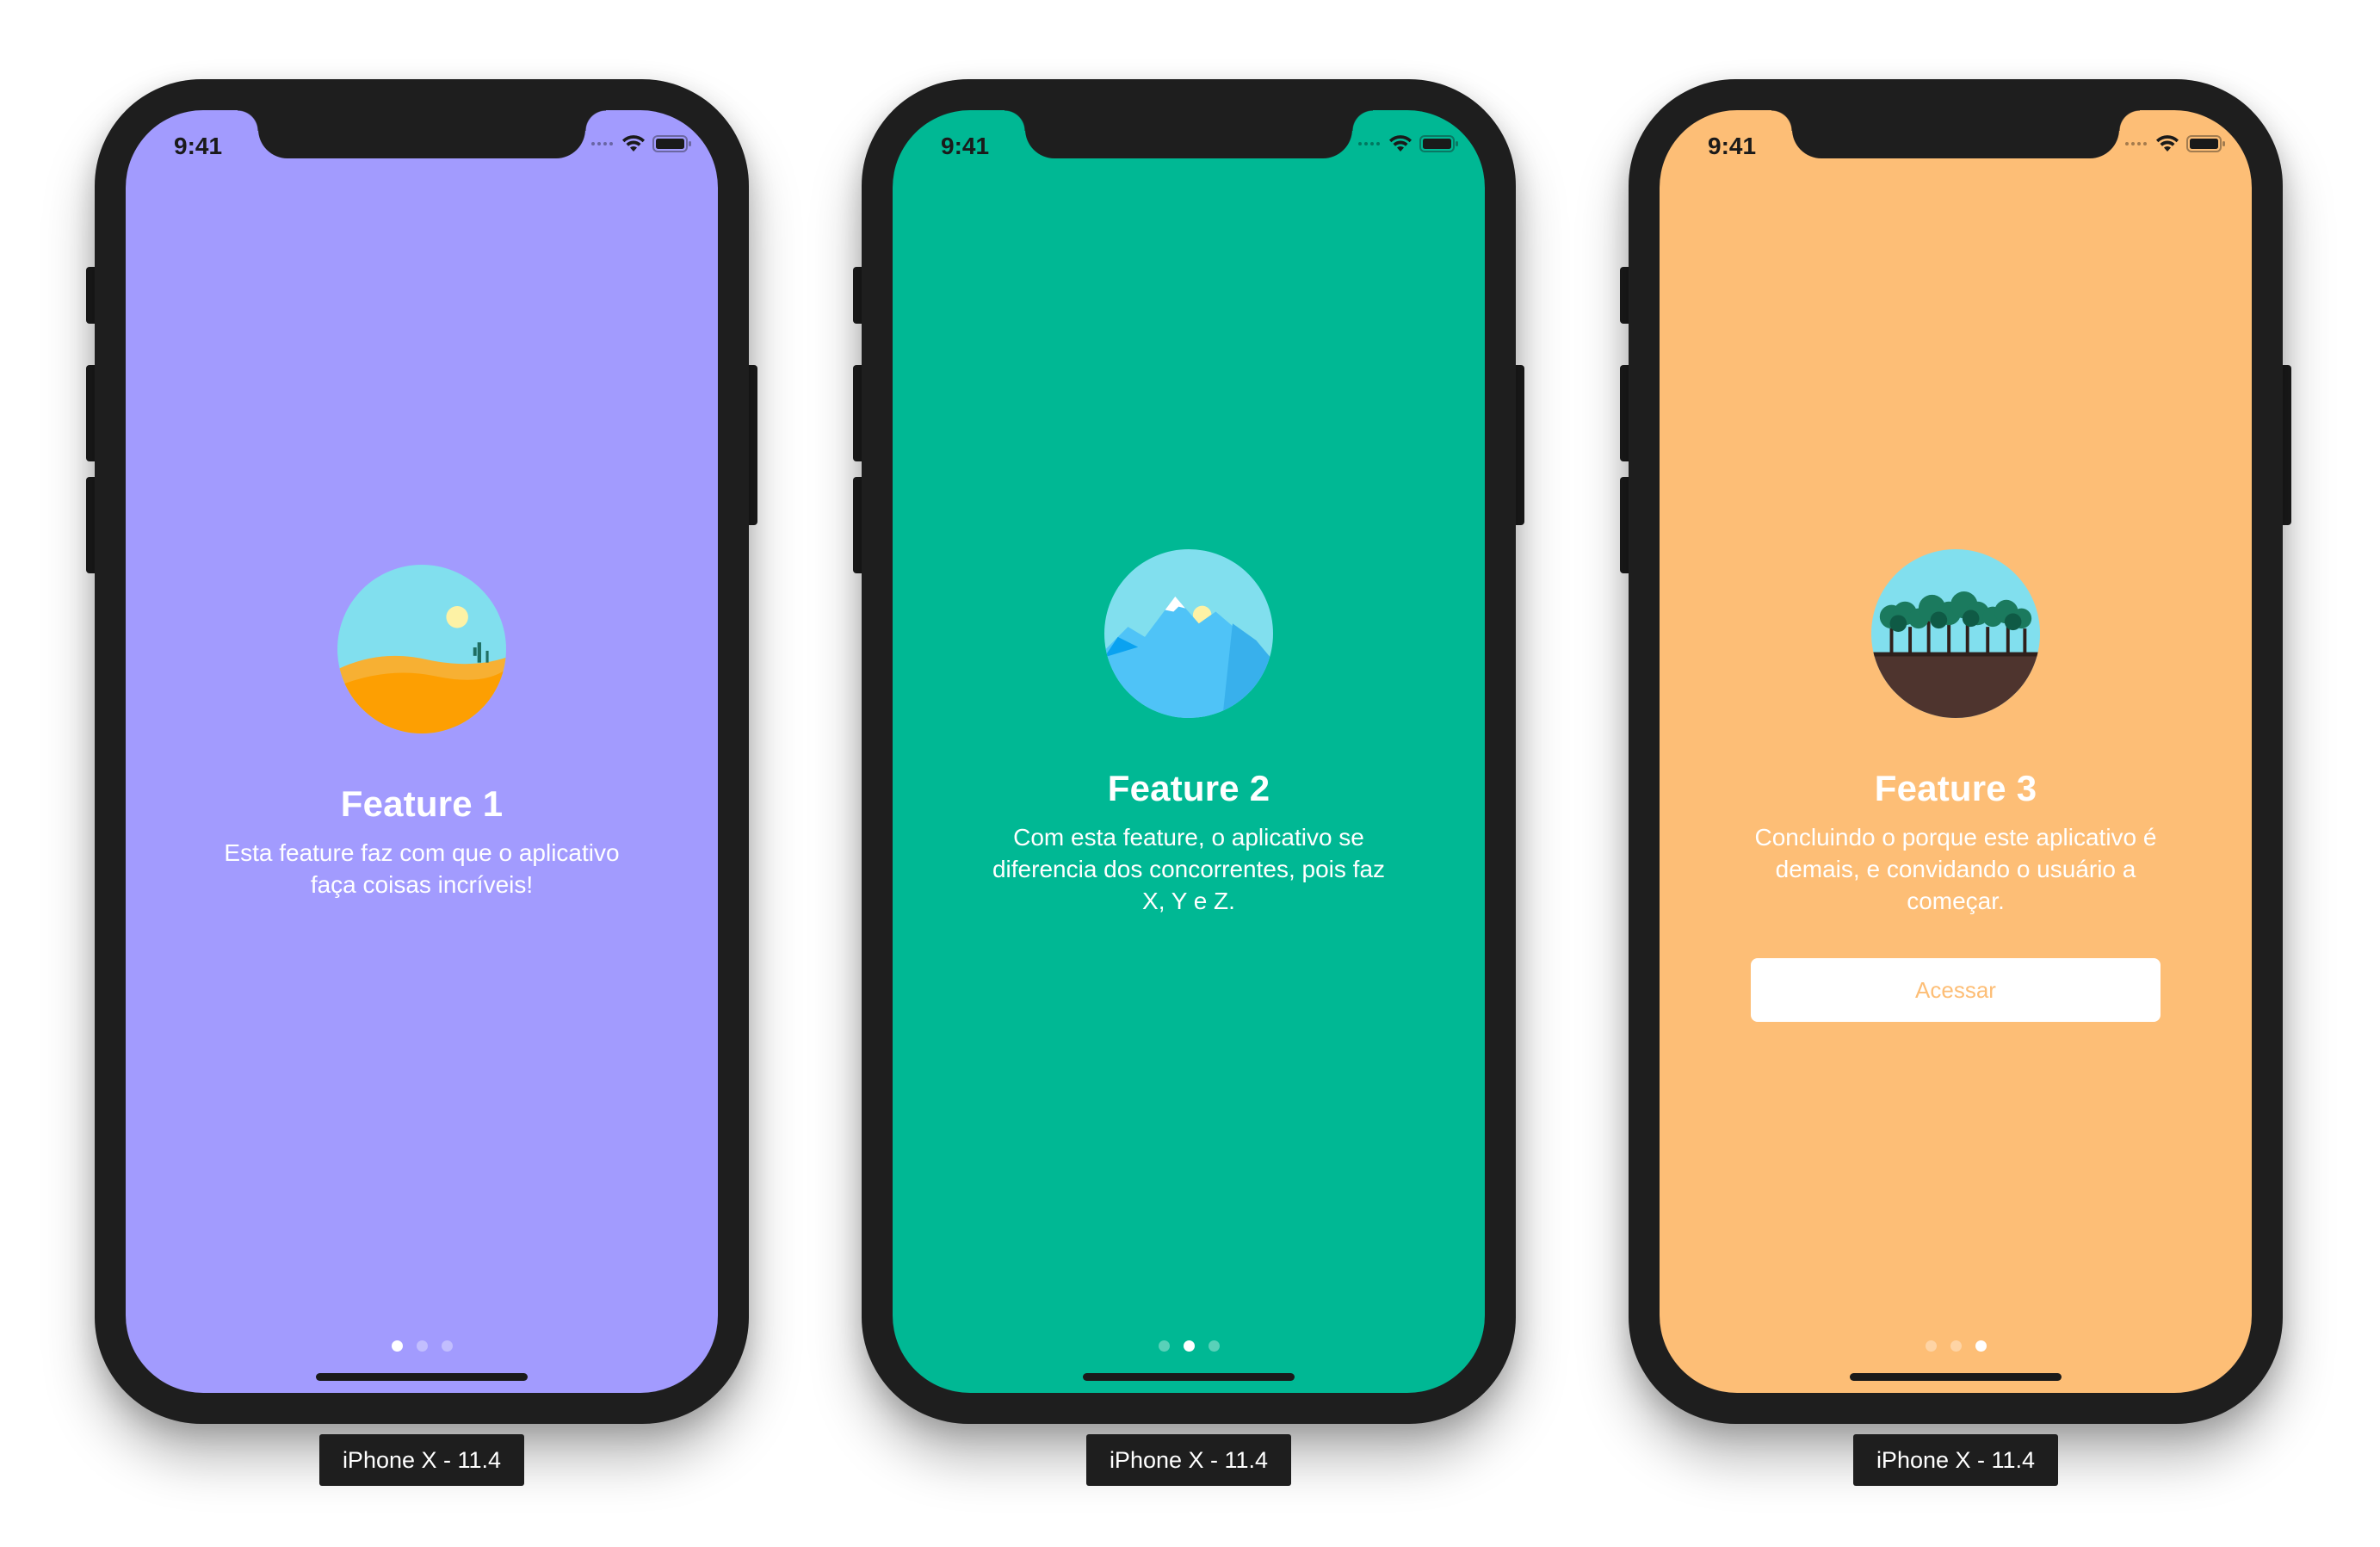 This screenshot has height=1547, width=2380. I want to click on feature-title: Feature 2, so click(1189, 788).